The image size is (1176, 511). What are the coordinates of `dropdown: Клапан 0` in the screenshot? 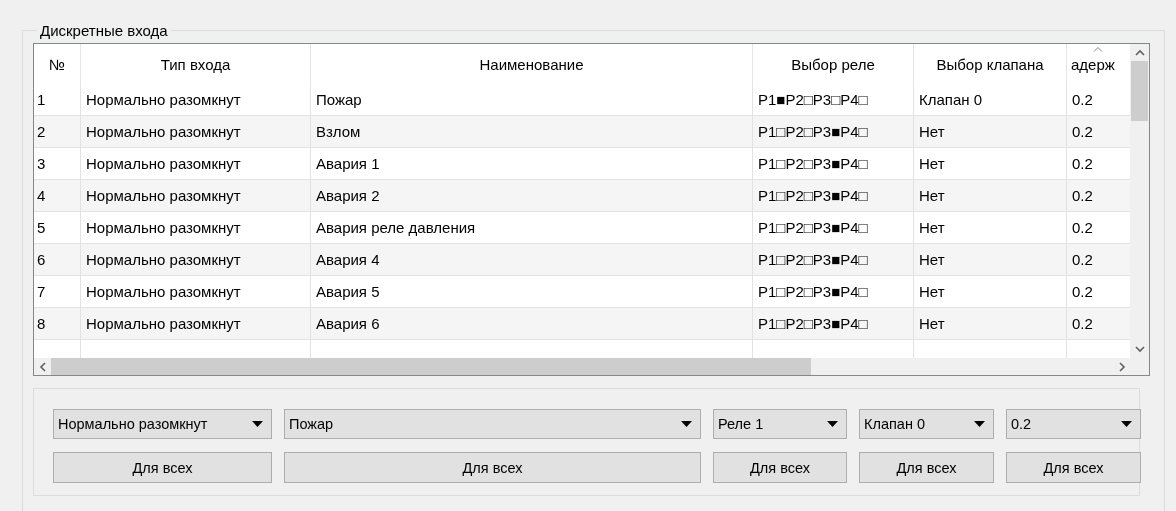 It's located at (926, 424).